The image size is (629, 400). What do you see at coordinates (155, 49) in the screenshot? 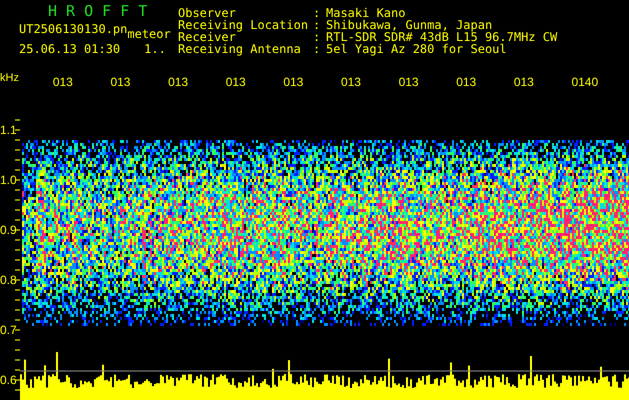
I see `counter: 1..` at bounding box center [155, 49].